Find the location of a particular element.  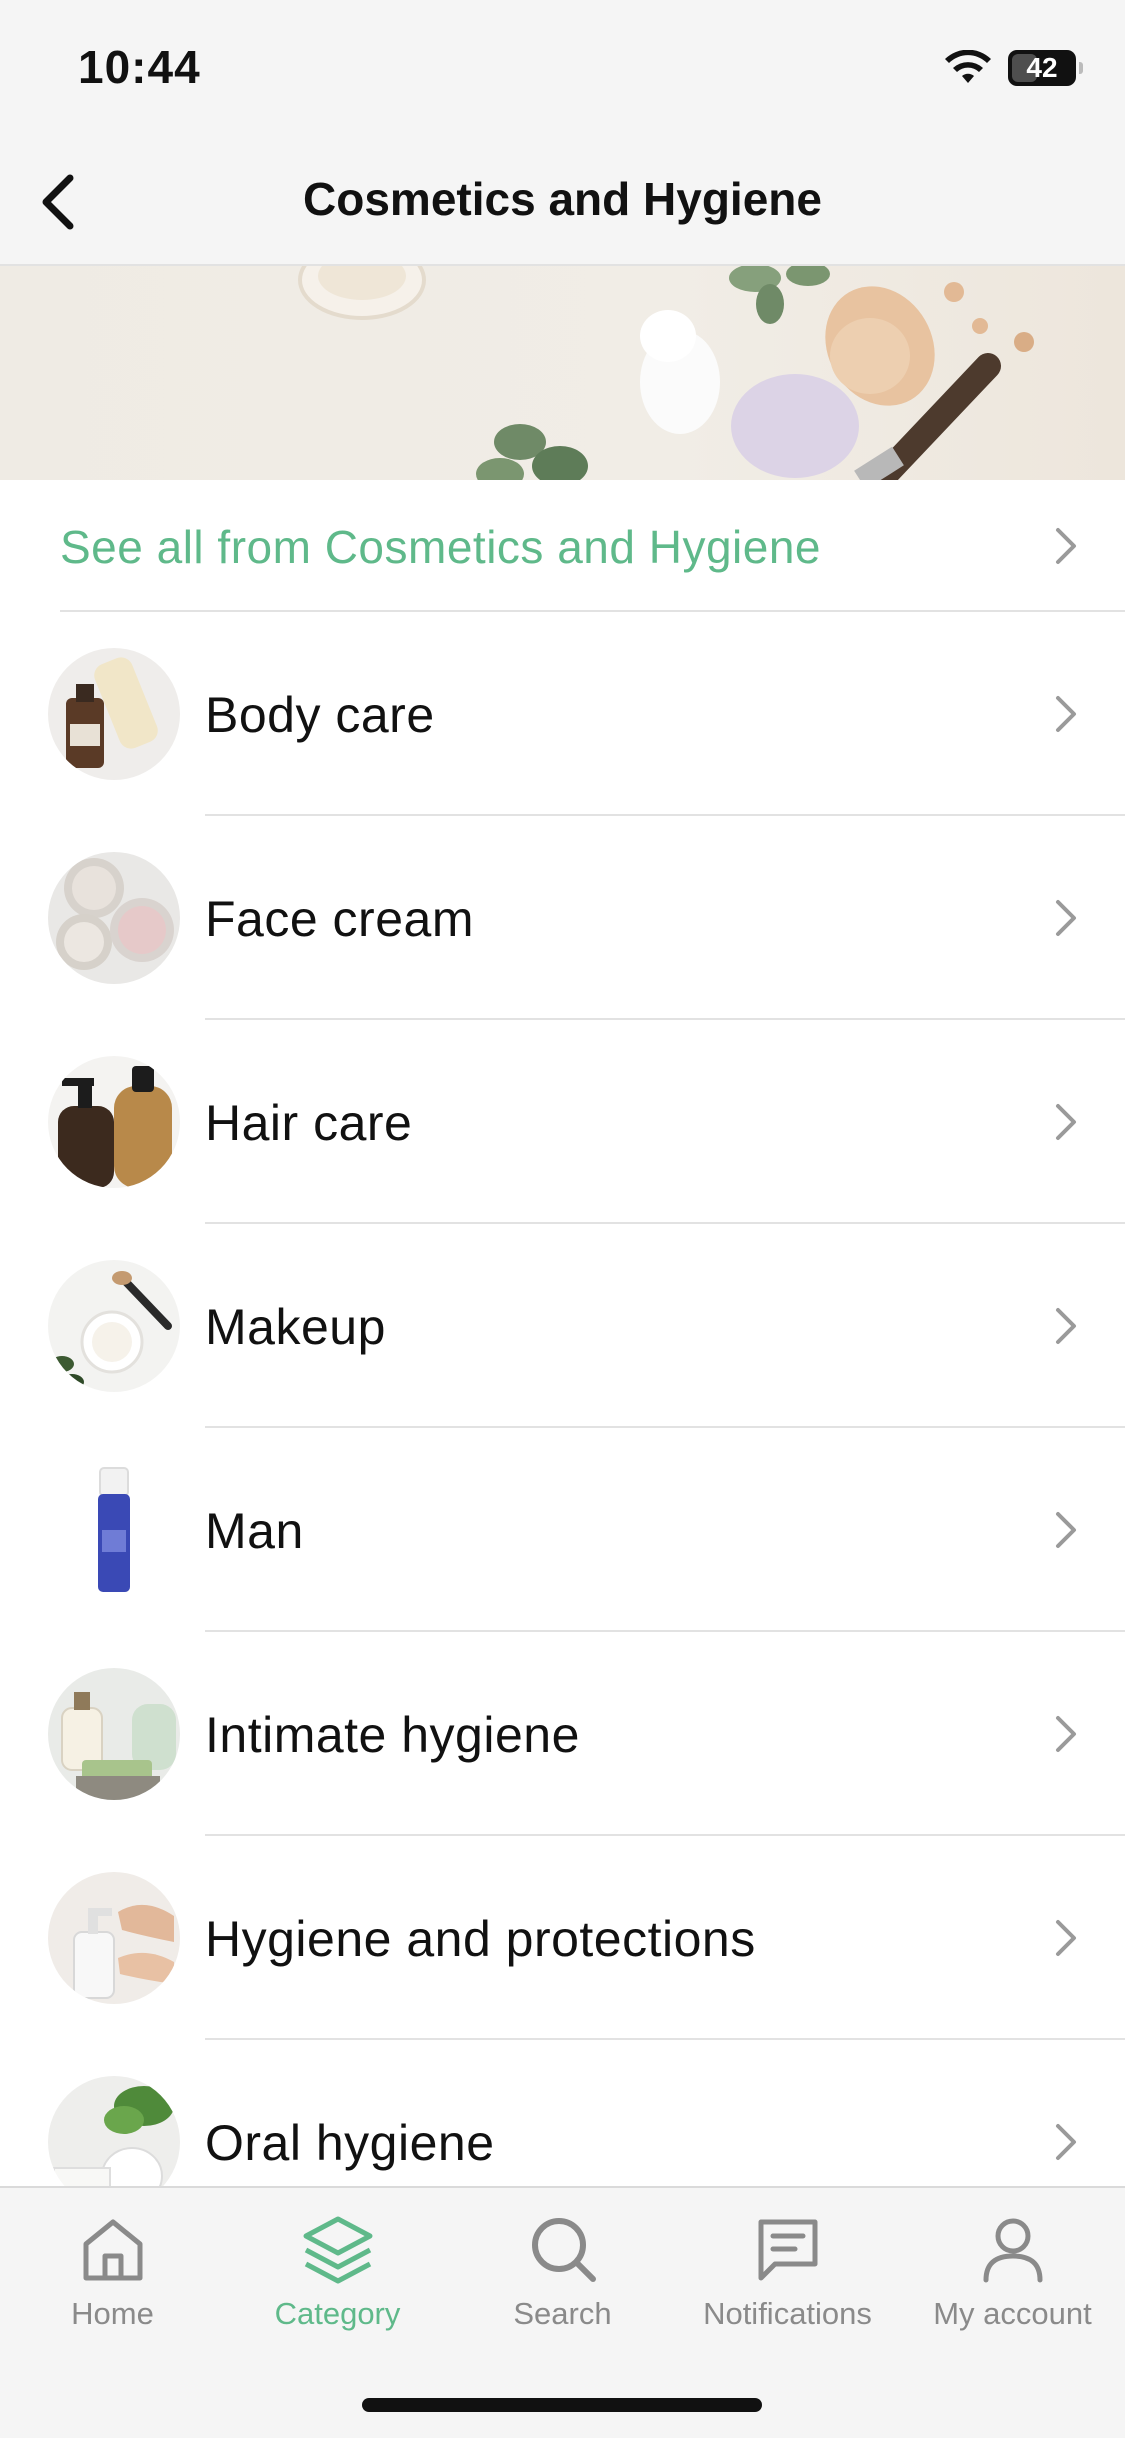

home-indicator is located at coordinates (562, 2405).